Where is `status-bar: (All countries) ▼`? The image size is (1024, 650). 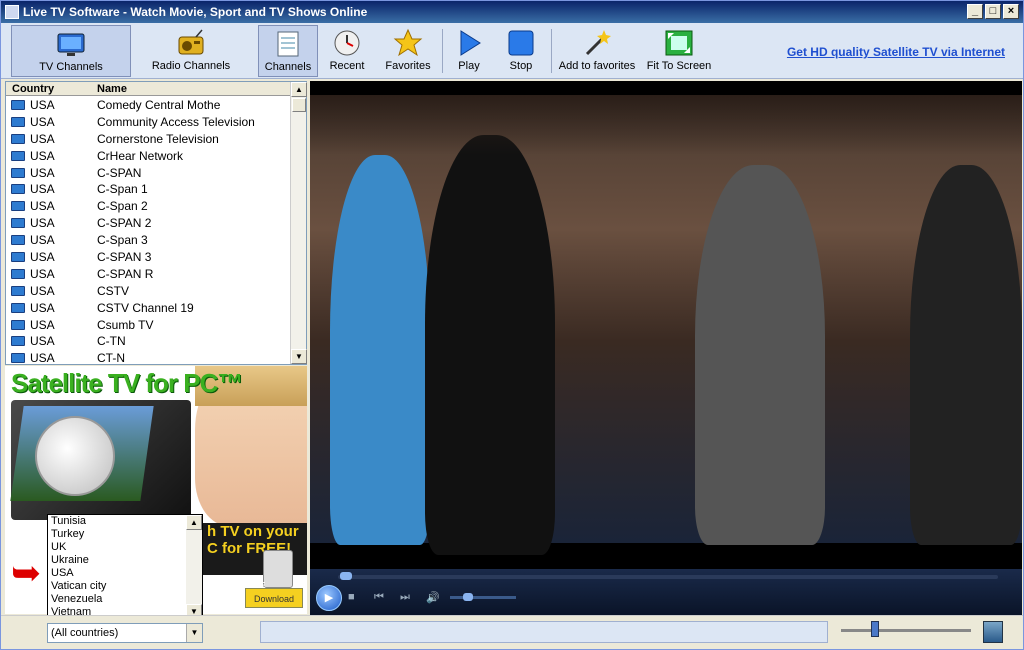
status-bar: (All countries) ▼ is located at coordinates (512, 632).